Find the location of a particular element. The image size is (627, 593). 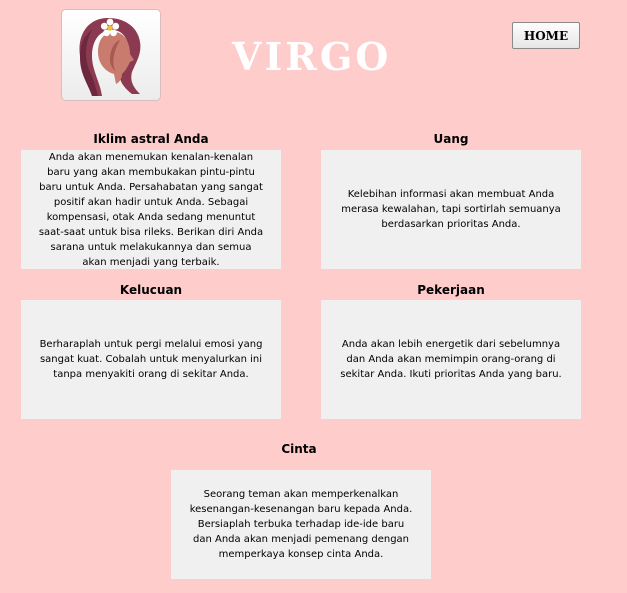

section-heading-kelucuan: Kelucuan is located at coordinates (151, 290).